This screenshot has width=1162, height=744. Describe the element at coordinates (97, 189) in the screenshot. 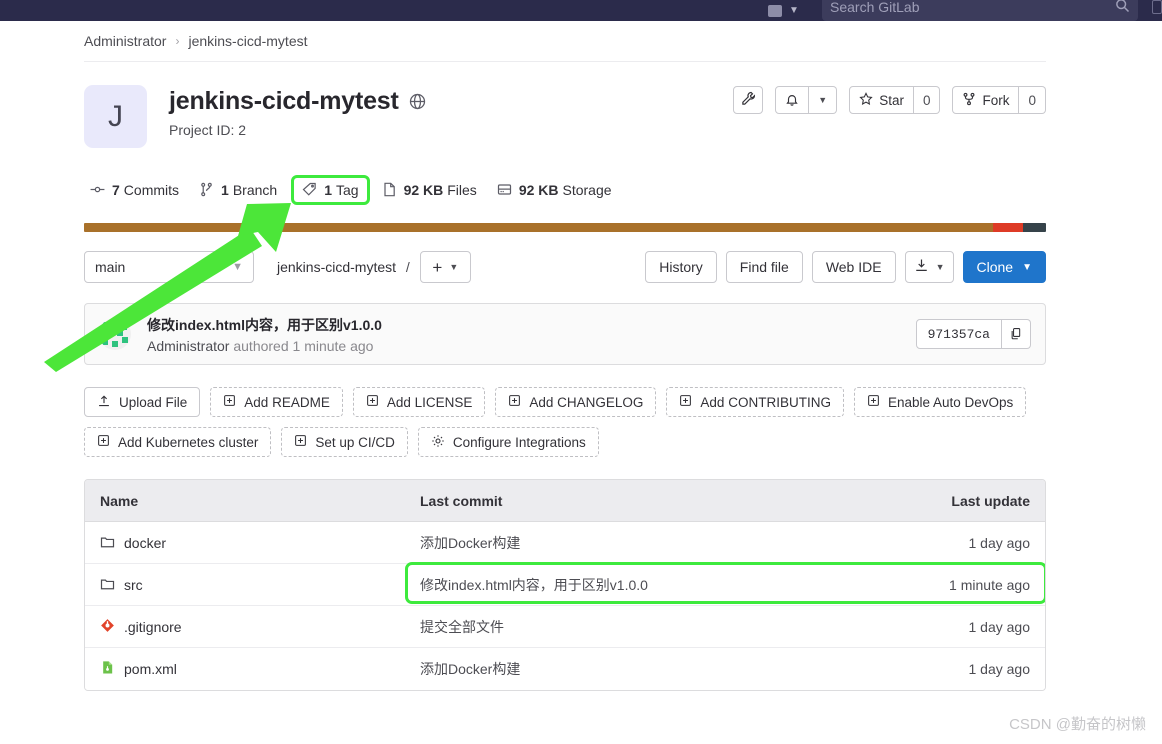

I see `commit-icon` at that location.